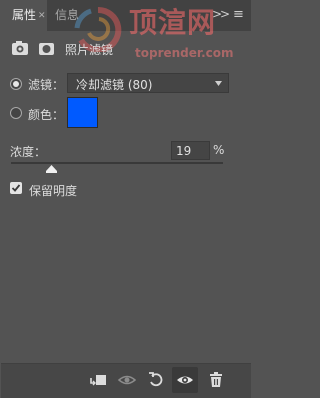 This screenshot has width=320, height=398. What do you see at coordinates (219, 150) in the screenshot?
I see `density-unit: %` at bounding box center [219, 150].